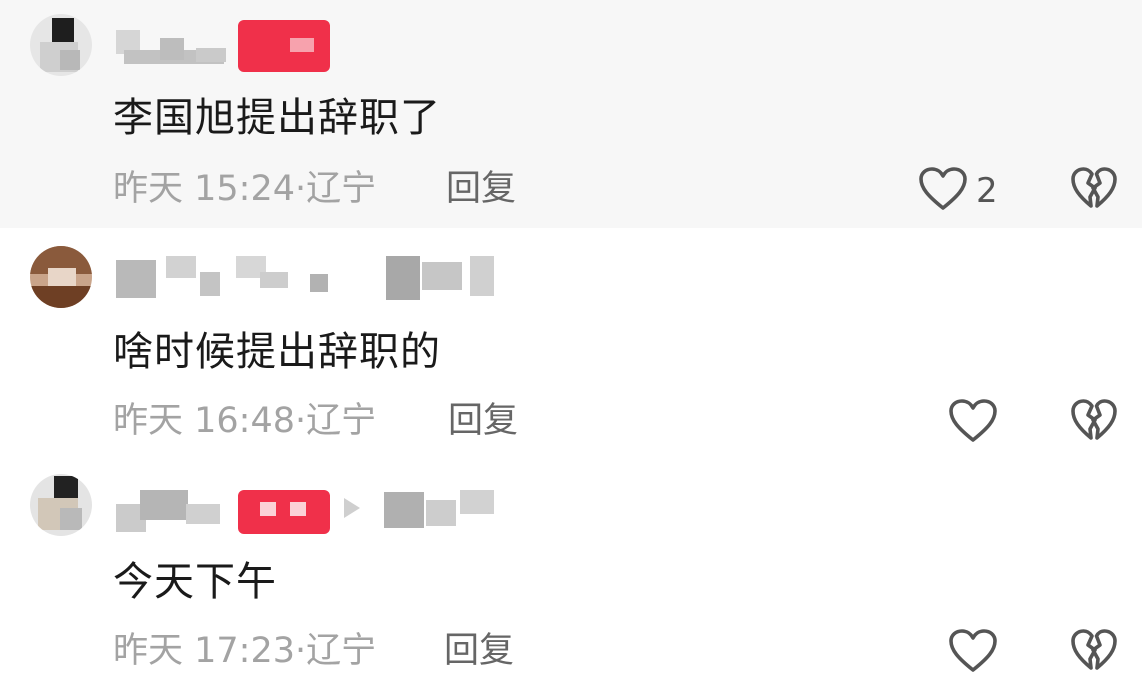 The image size is (1142, 686). Describe the element at coordinates (204, 421) in the screenshot. I see `comment-time: 昨天 16:48` at that location.